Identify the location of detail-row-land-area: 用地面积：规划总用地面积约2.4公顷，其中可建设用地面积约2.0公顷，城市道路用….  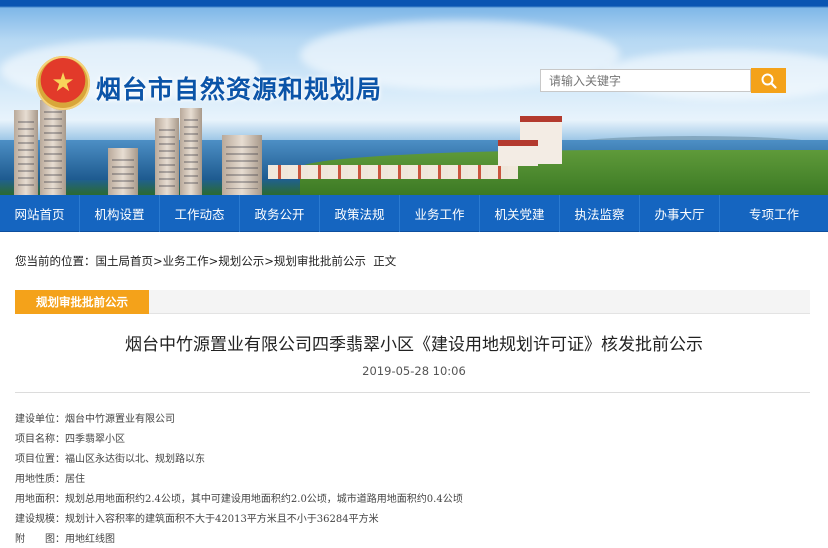
(239, 500).